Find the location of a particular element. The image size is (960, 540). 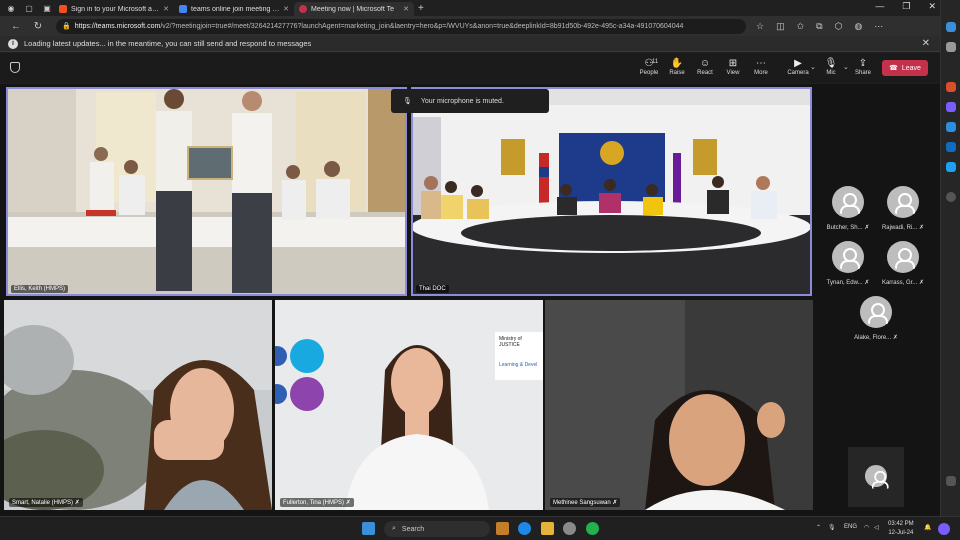

copilot-icon is located at coordinates (951, 27).